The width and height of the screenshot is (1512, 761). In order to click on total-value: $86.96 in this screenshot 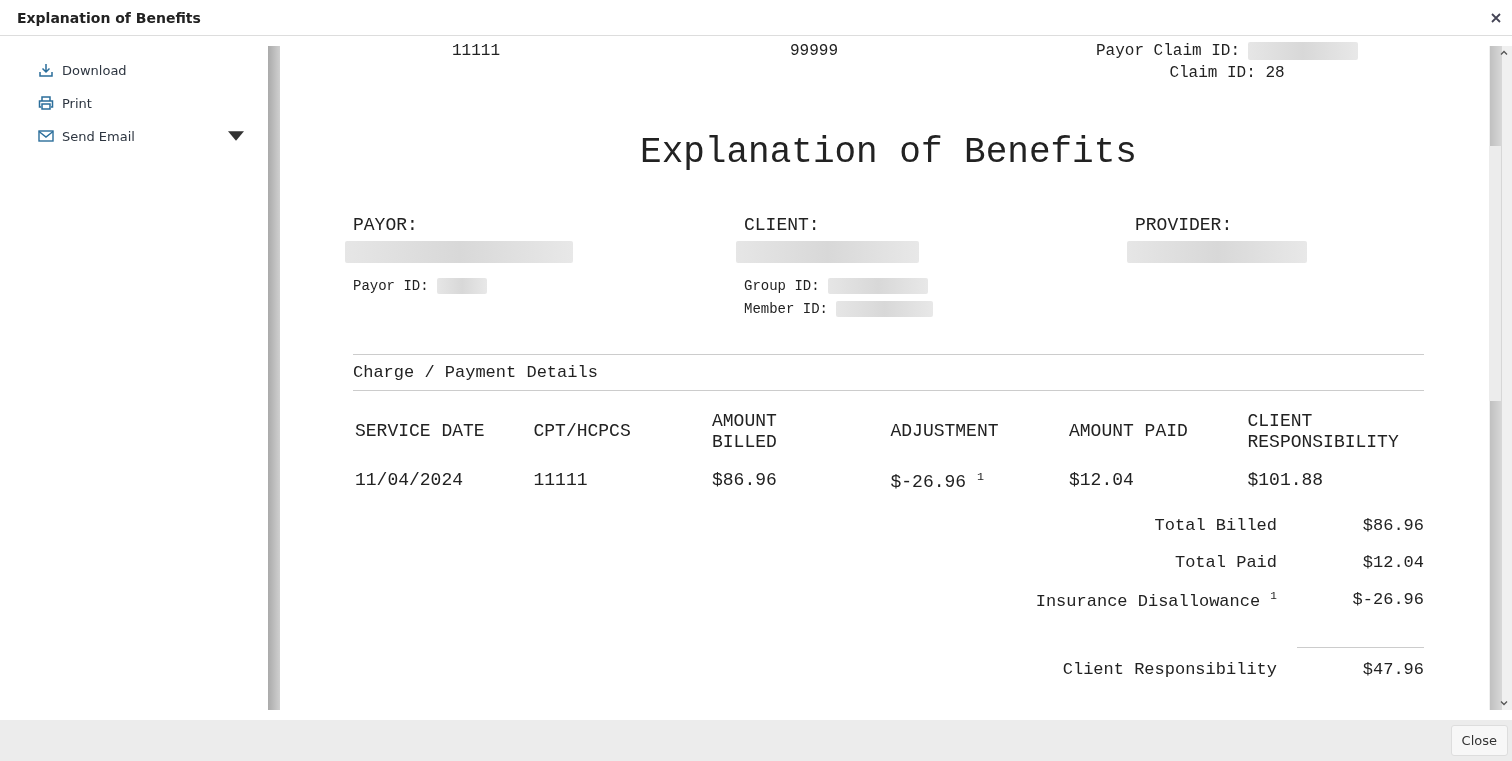, I will do `click(1392, 526)`.